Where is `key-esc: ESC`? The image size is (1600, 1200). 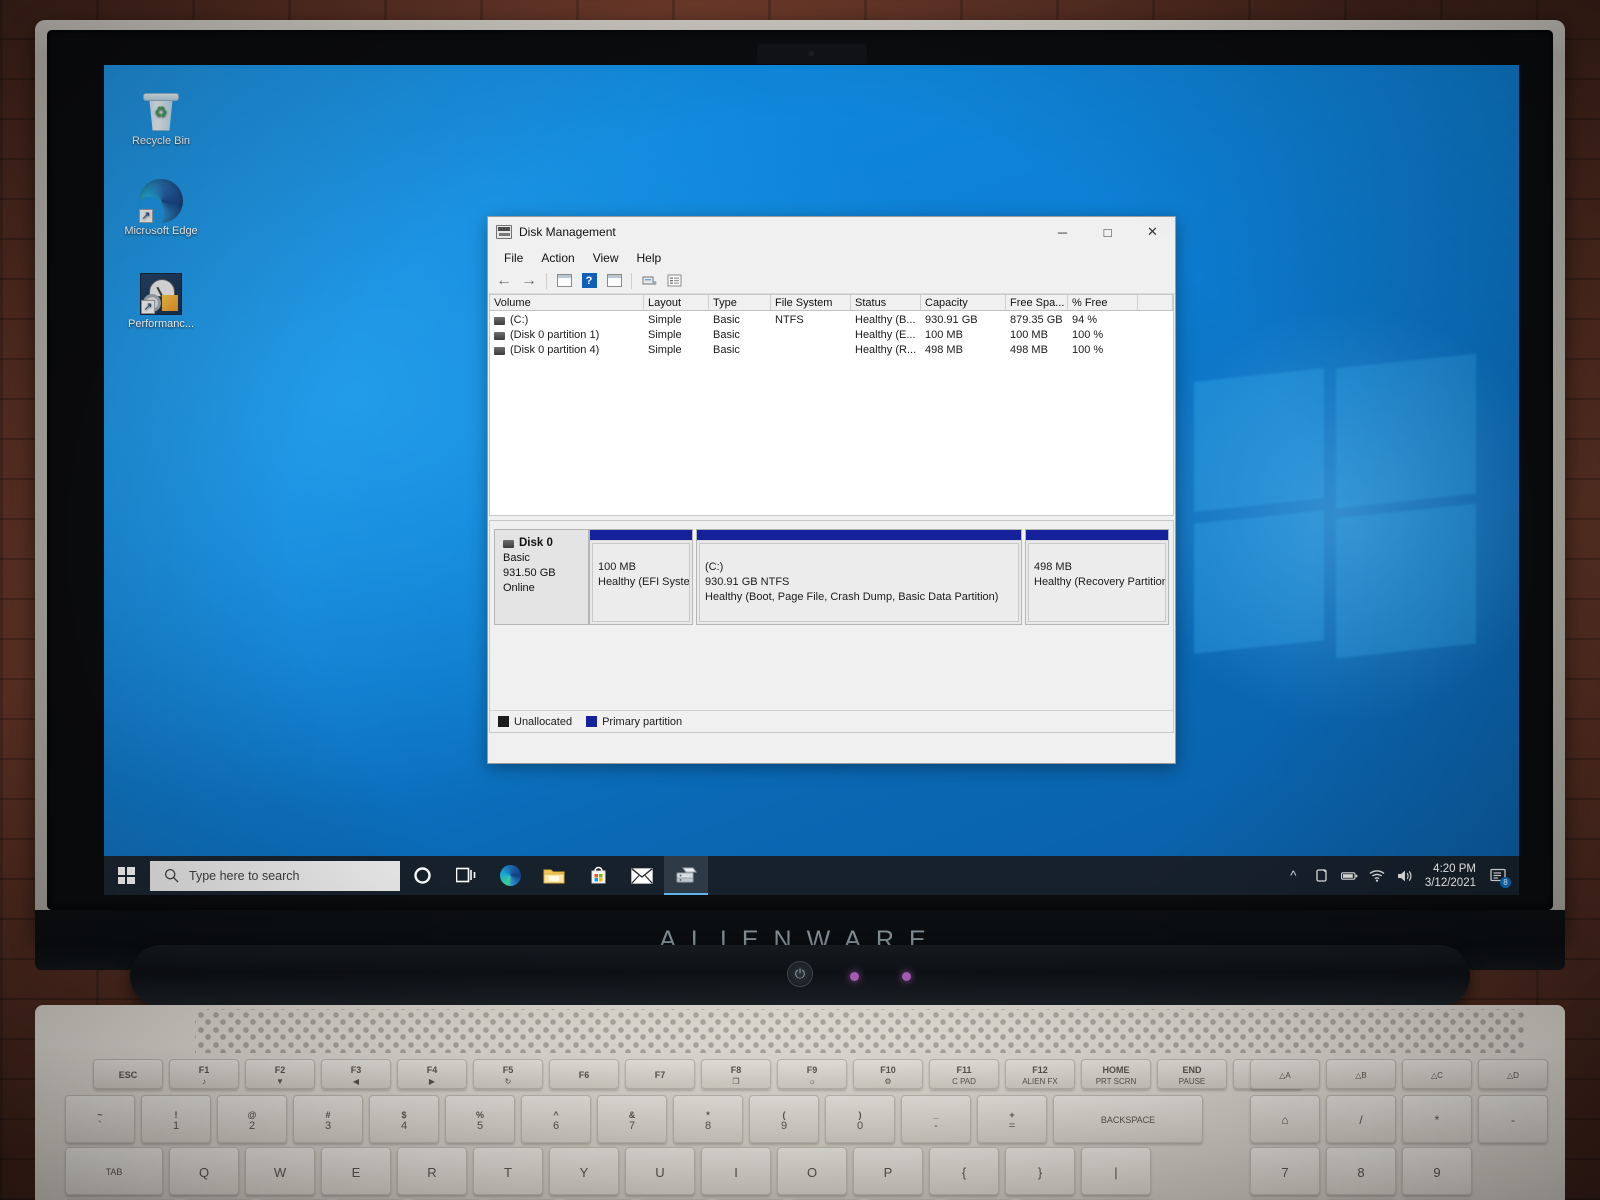 key-esc: ESC is located at coordinates (128, 1074).